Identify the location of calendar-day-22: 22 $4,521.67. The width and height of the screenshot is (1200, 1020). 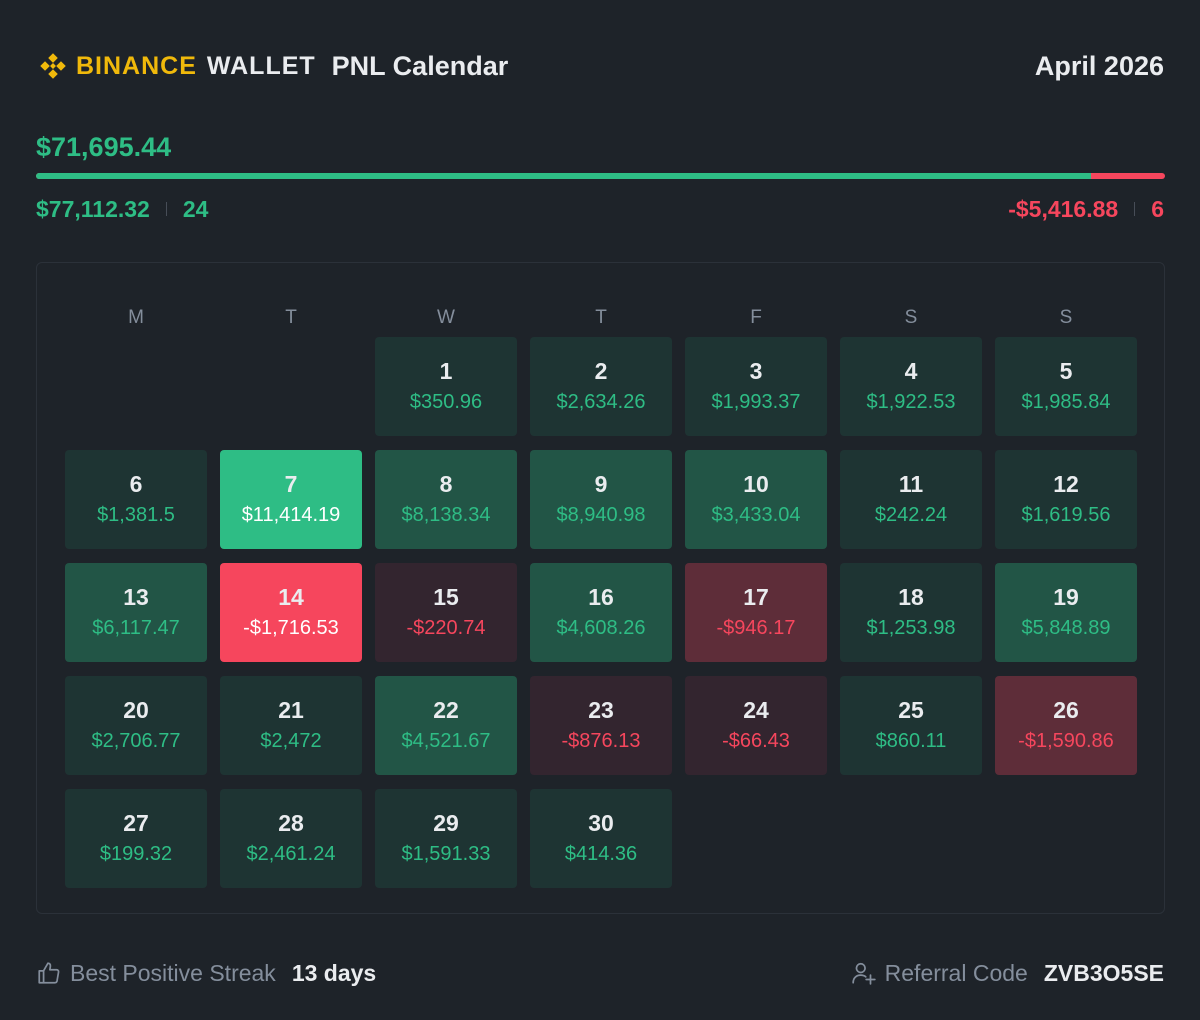
(446, 725).